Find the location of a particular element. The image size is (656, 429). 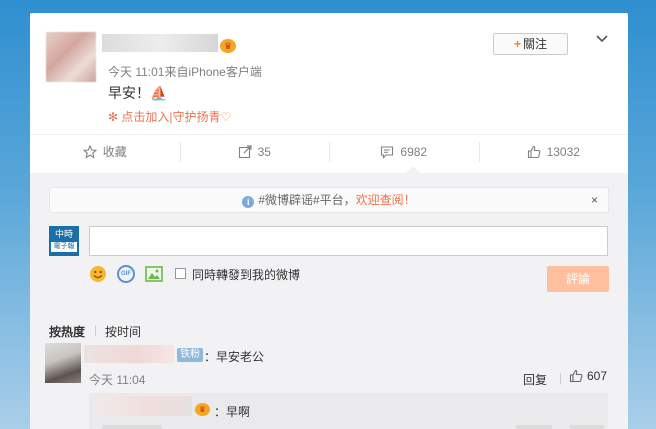

submit-comment-button: 評論 is located at coordinates (578, 279).